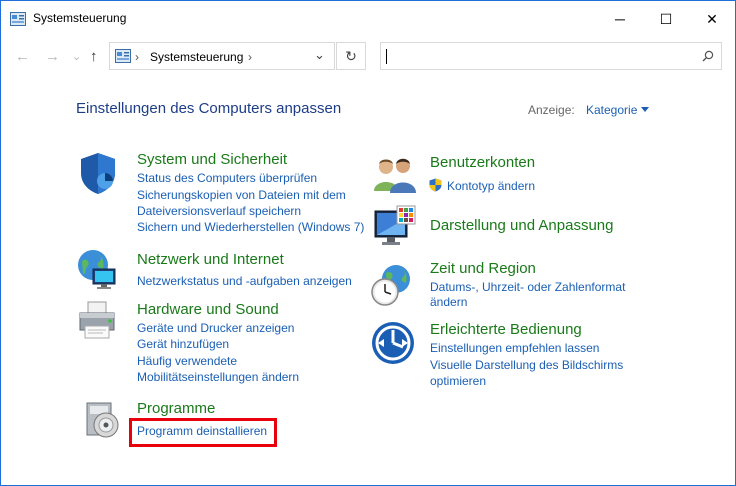 Image resolution: width=736 pixels, height=486 pixels. What do you see at coordinates (250, 227) in the screenshot?
I see `link-backup-restore-windows7: Sichern und Wiederherstellen (Windows 7)` at bounding box center [250, 227].